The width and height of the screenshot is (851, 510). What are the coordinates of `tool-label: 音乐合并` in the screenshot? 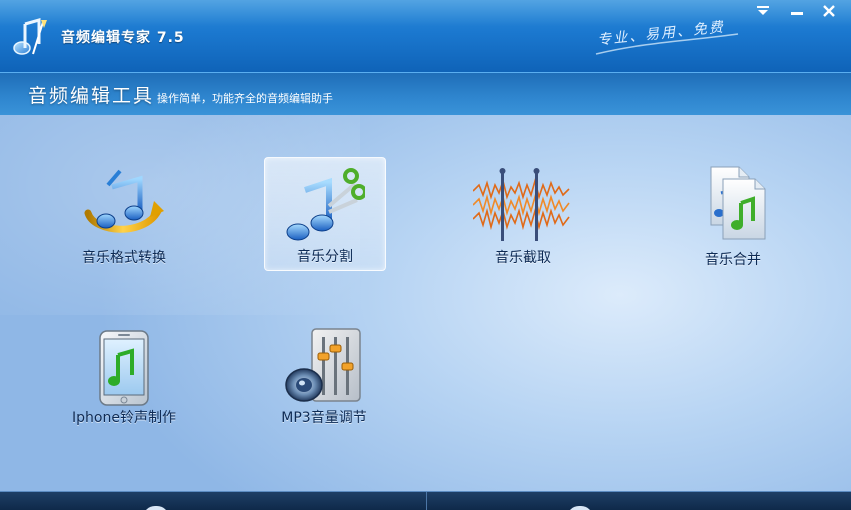 It's located at (733, 260).